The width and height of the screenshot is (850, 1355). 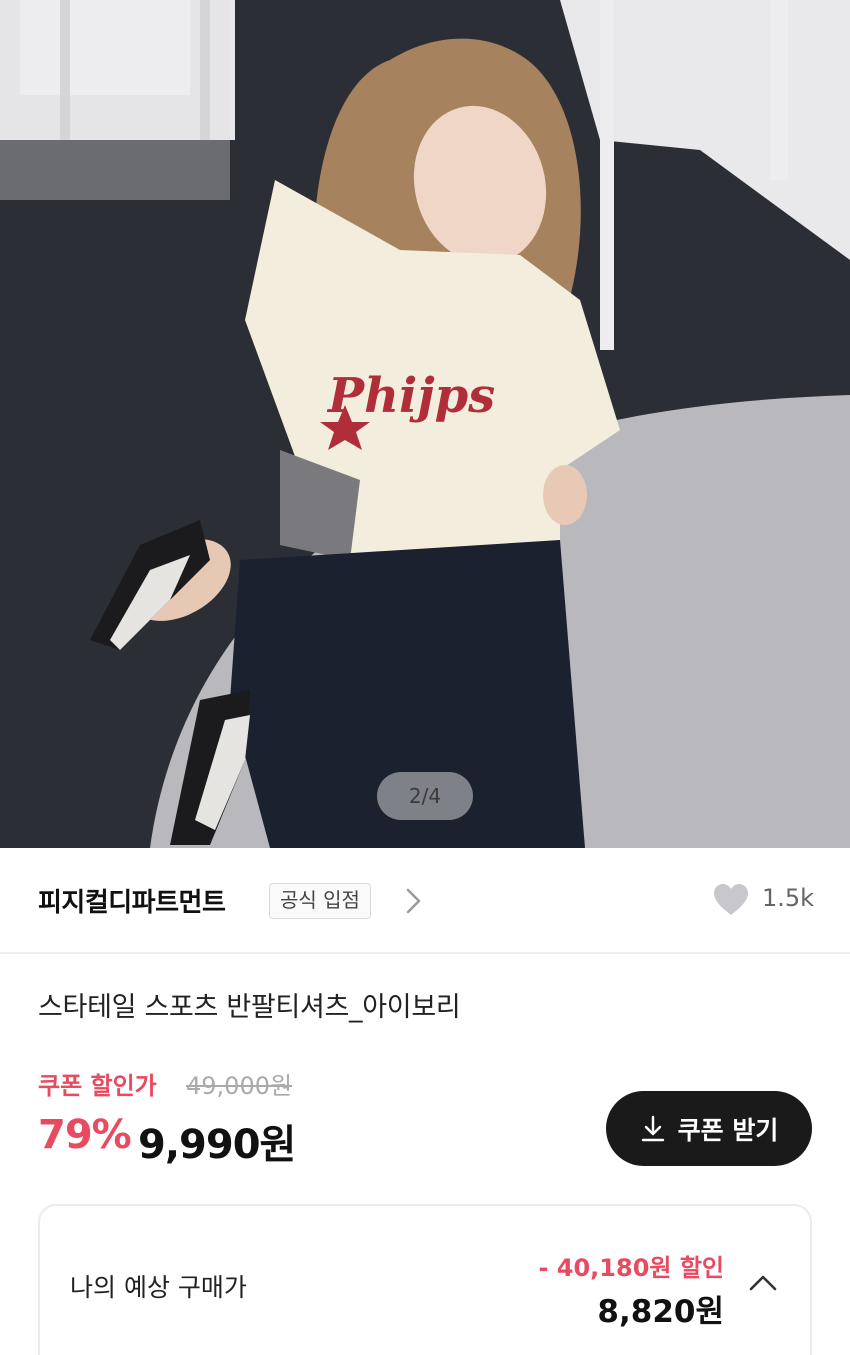 I want to click on svg-text: Phijps, so click(x=410, y=396).